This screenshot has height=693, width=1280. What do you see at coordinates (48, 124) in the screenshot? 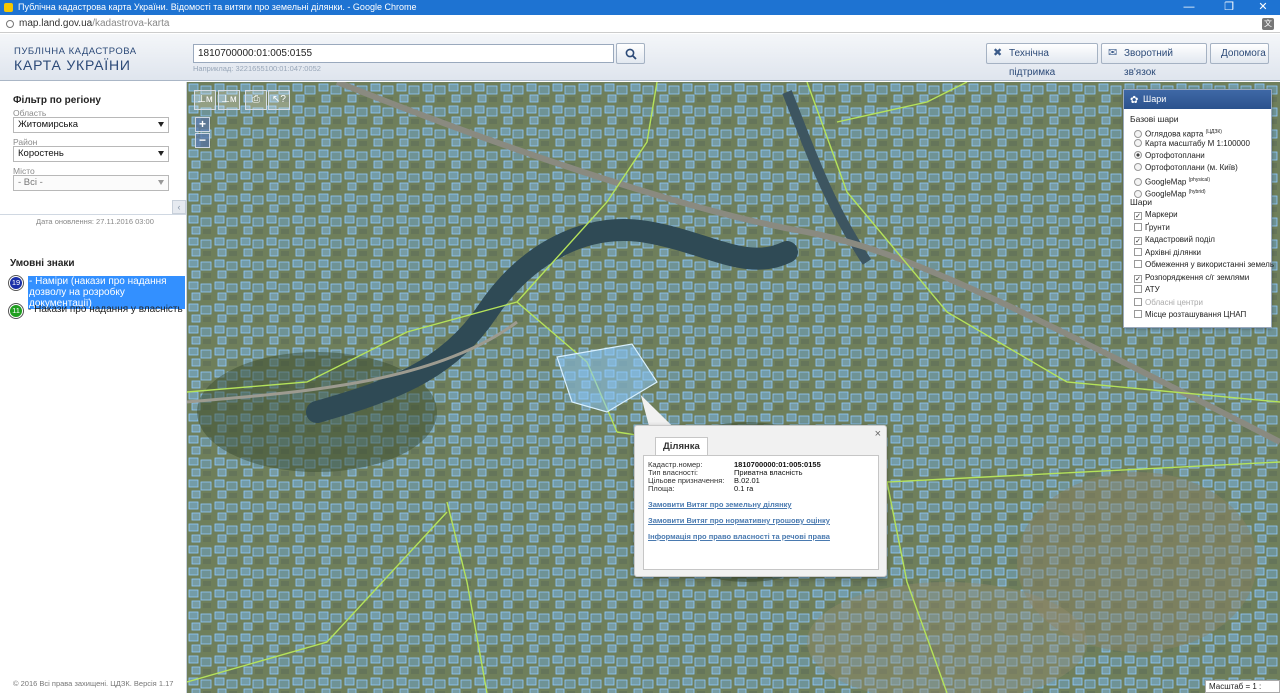
I see `oblast-value: Житомирська` at bounding box center [48, 124].